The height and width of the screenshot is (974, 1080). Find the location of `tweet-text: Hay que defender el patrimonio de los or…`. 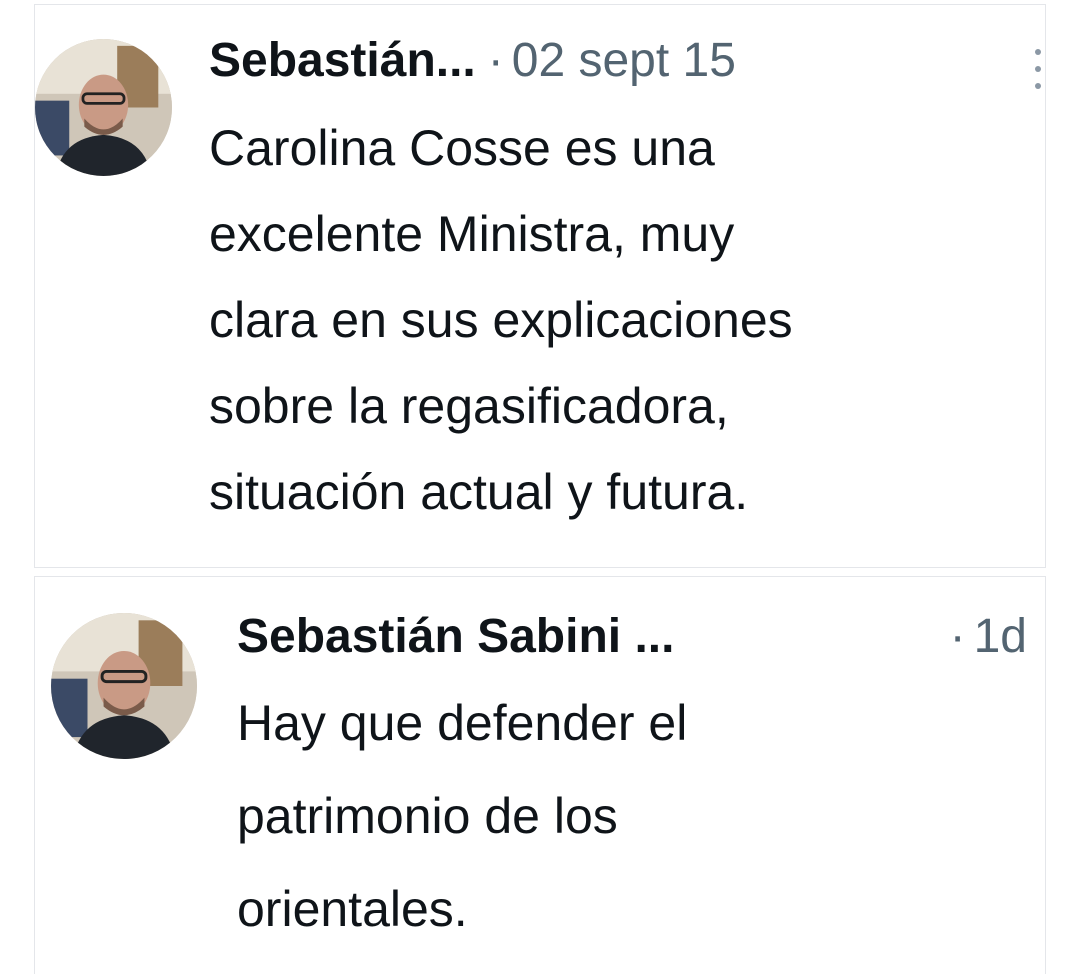

tweet-text: Hay que defender el patrimonio de los or… is located at coordinates (462, 816).